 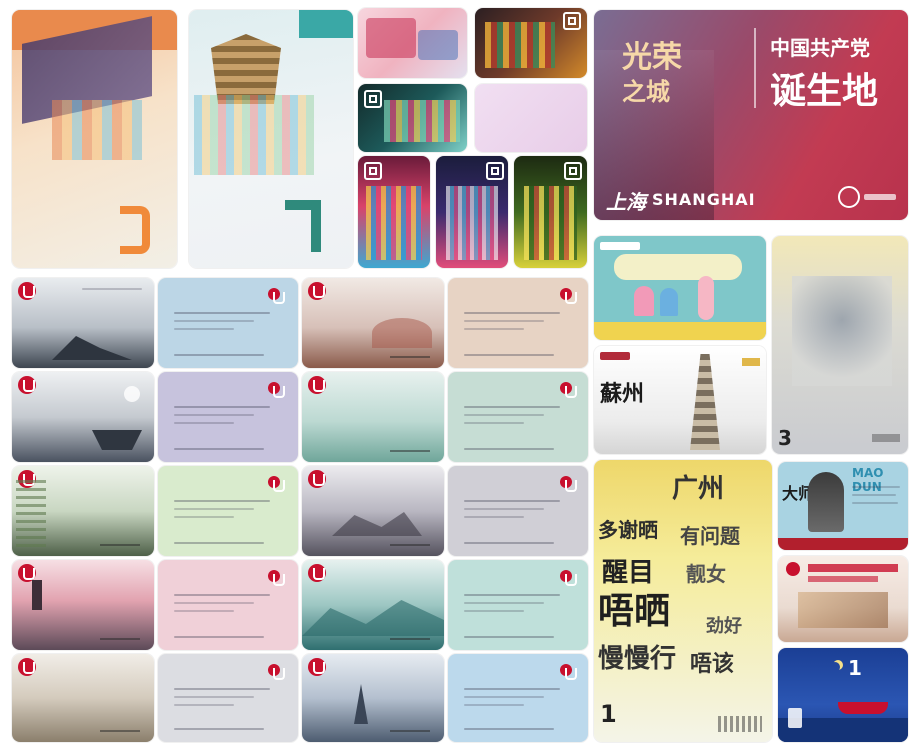 I want to click on barcode-icon, so click(x=740, y=724).